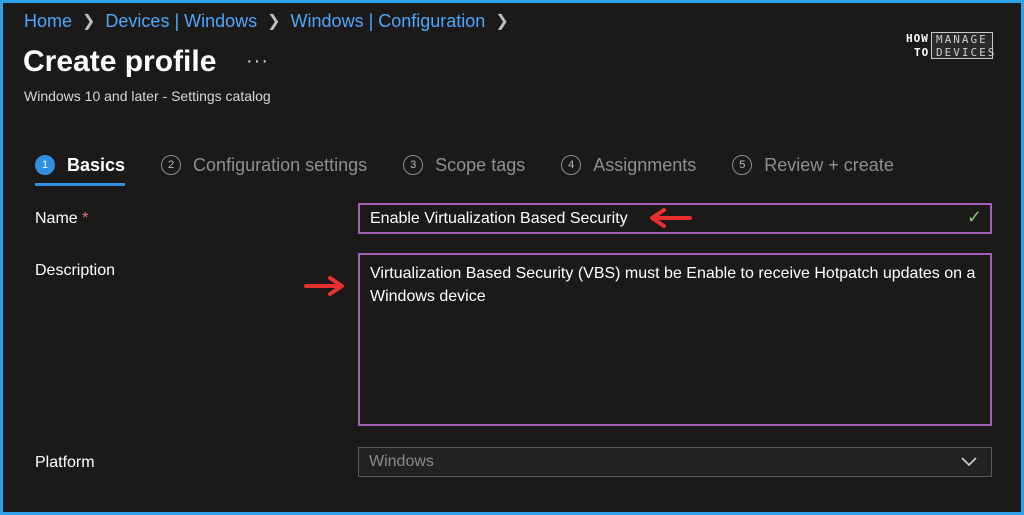 The width and height of the screenshot is (1024, 515). I want to click on step-number-badge: 5, so click(742, 165).